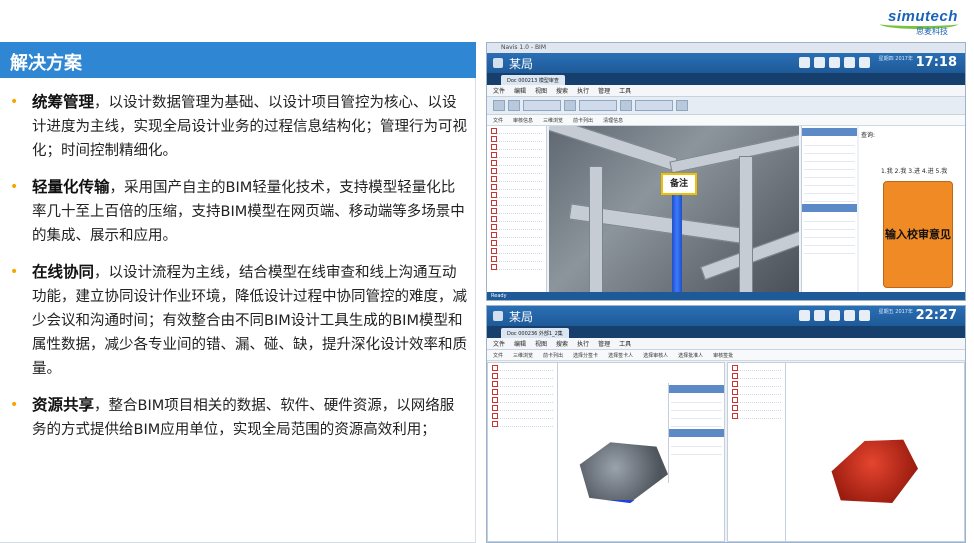 The image size is (974, 543). What do you see at coordinates (535, 333) in the screenshot?
I see `document-tab: Doc 000236 外部1_2集` at bounding box center [535, 333].